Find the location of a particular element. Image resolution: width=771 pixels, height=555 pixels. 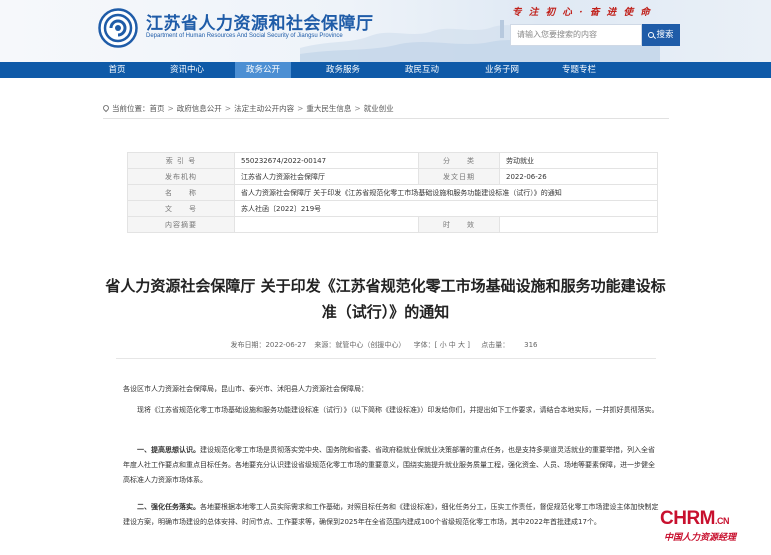

header-slogan: 专 注 初 心 · 奋 进 使 命 is located at coordinates (582, 12).